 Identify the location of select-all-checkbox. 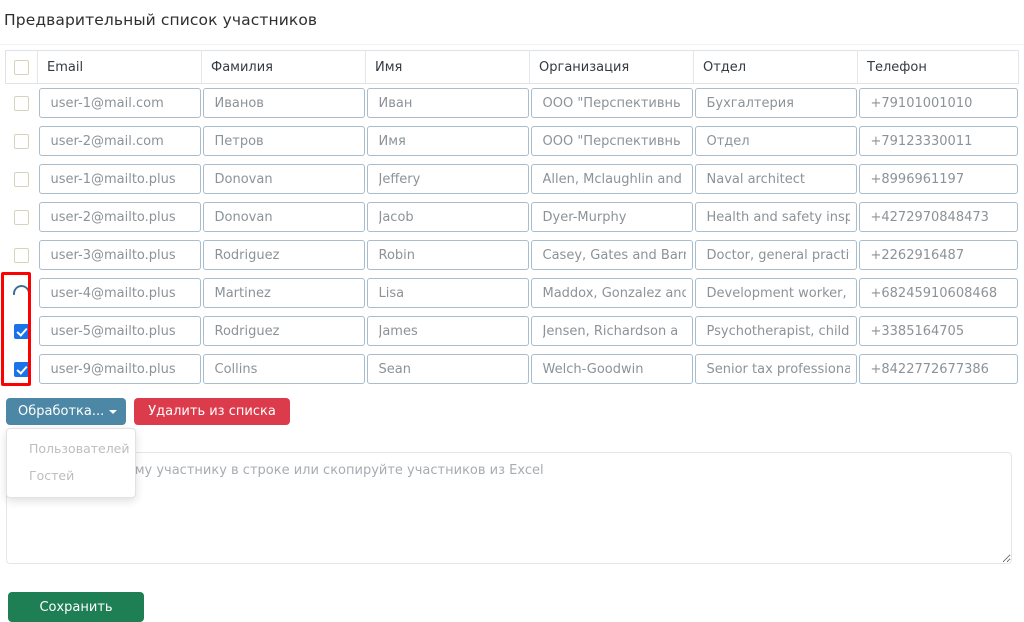
(21, 67).